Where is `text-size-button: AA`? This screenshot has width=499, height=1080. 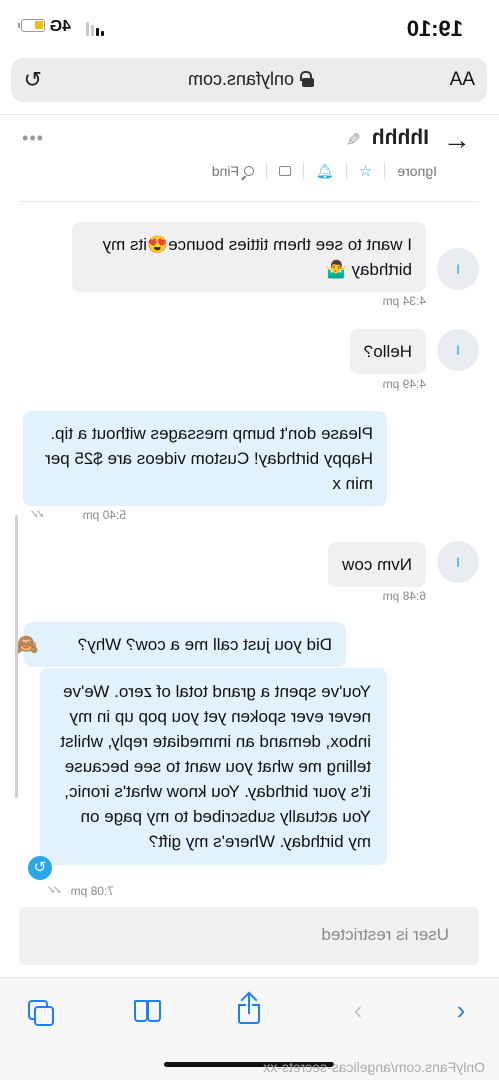
text-size-button: AA is located at coordinates (462, 80).